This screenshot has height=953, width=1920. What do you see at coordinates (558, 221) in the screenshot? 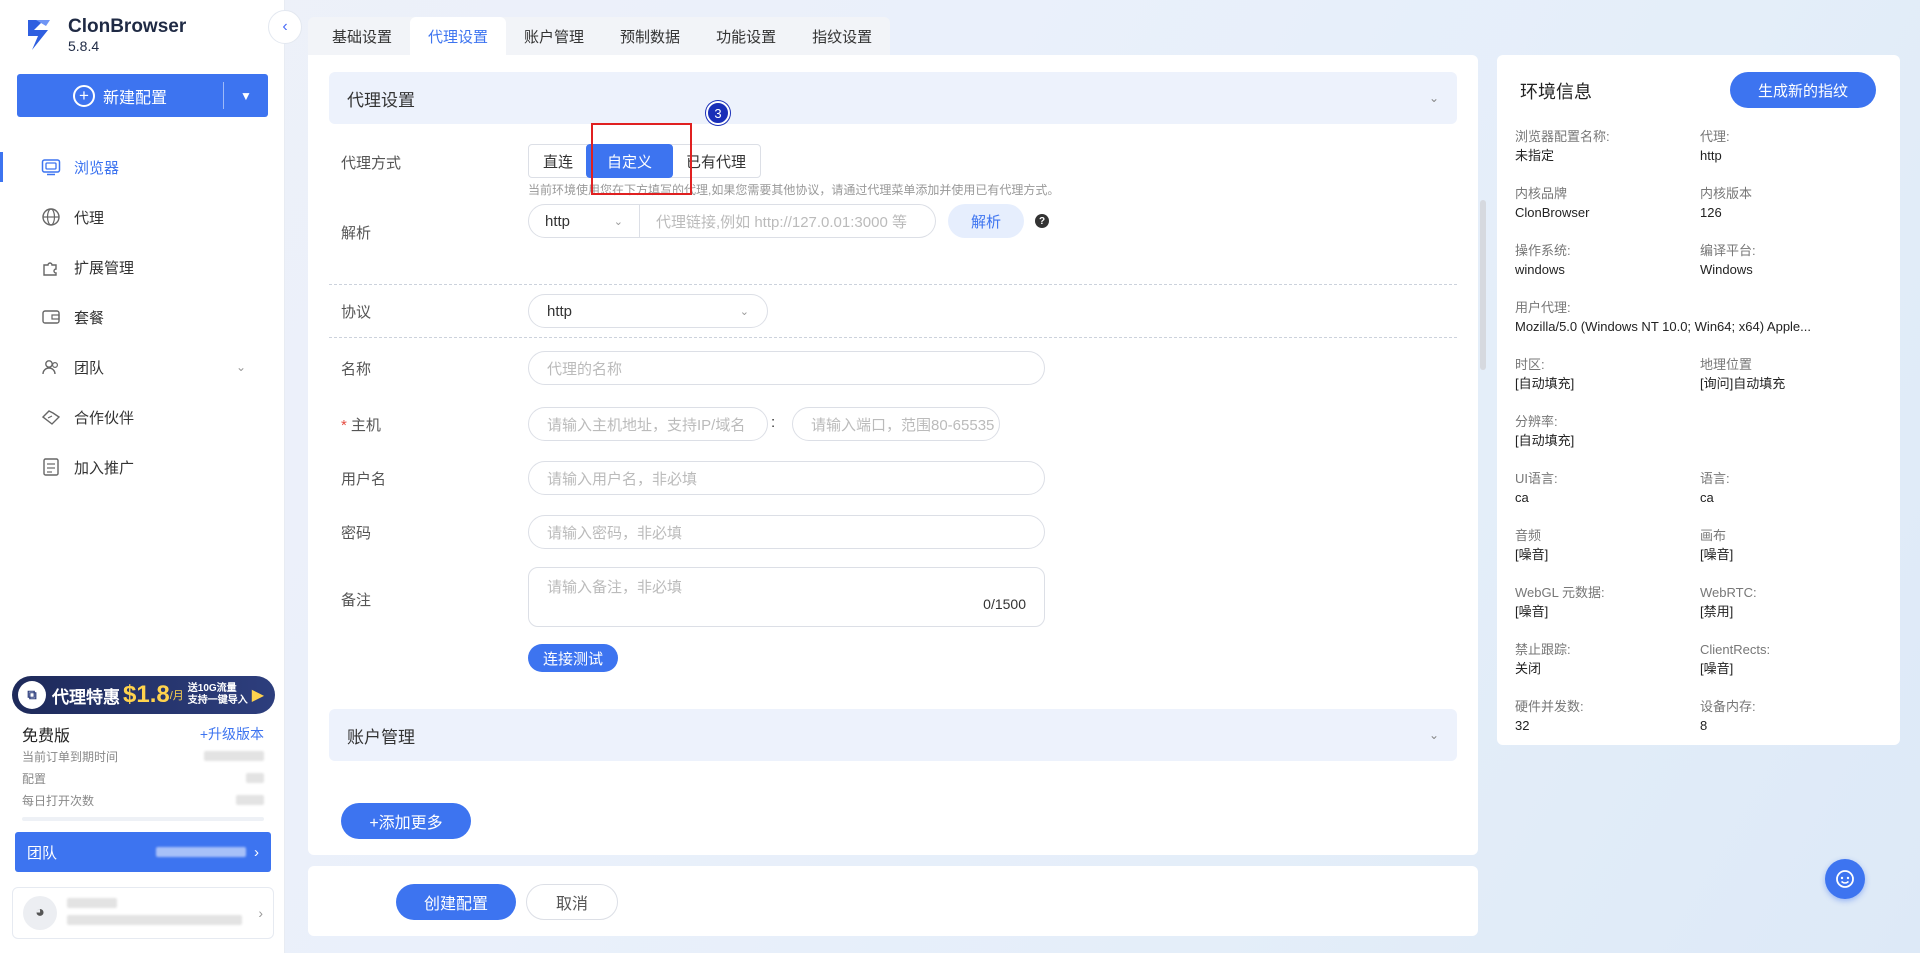
I see `parse-protocol-value: http` at bounding box center [558, 221].